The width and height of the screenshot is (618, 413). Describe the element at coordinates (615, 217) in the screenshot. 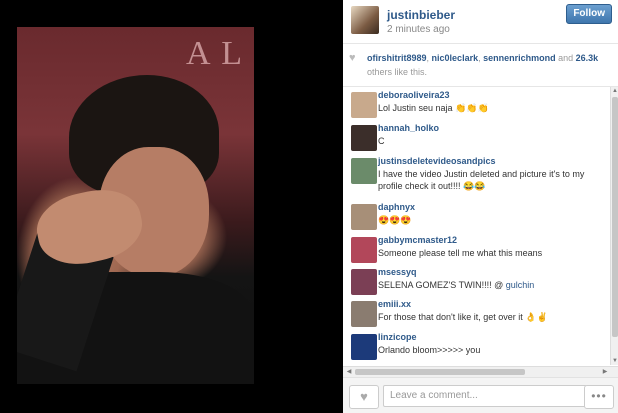

I see `vertical-scroll-thumb` at that location.